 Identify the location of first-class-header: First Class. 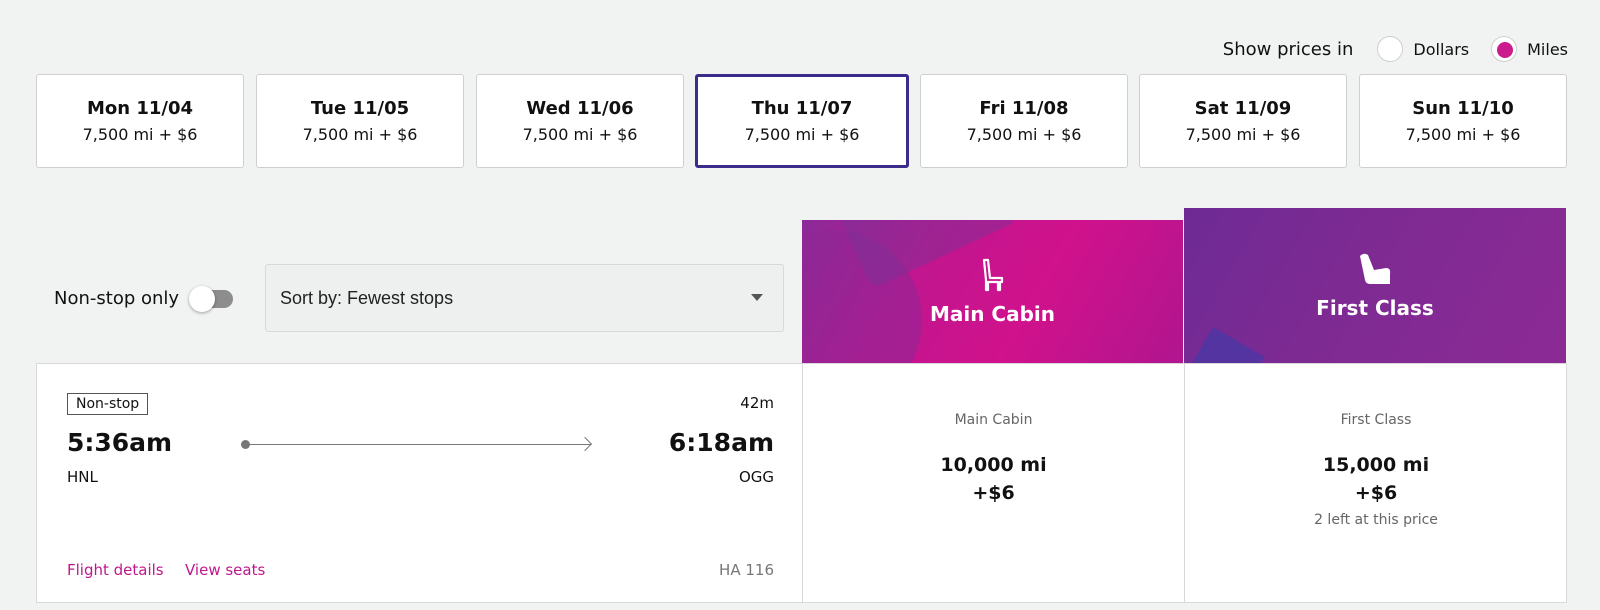
(1375, 285).